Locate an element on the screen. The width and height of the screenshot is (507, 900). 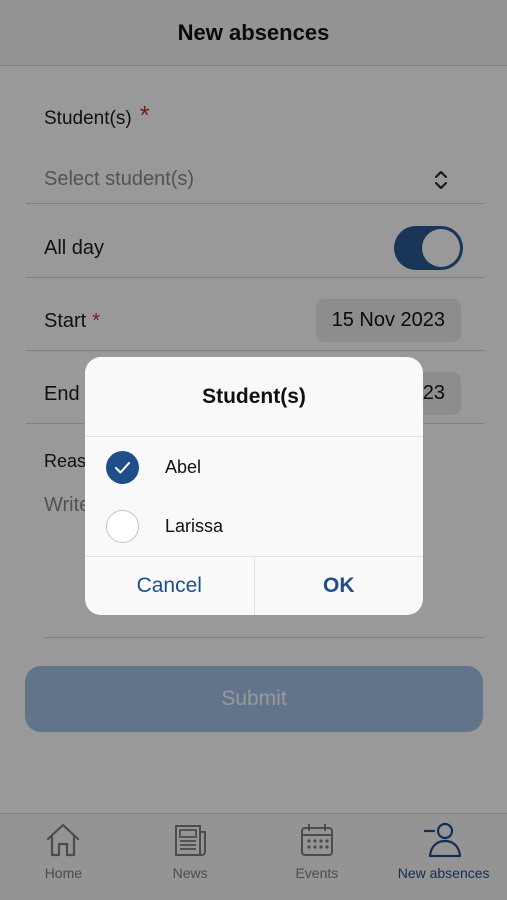
option-label: Larissa is located at coordinates (194, 525).